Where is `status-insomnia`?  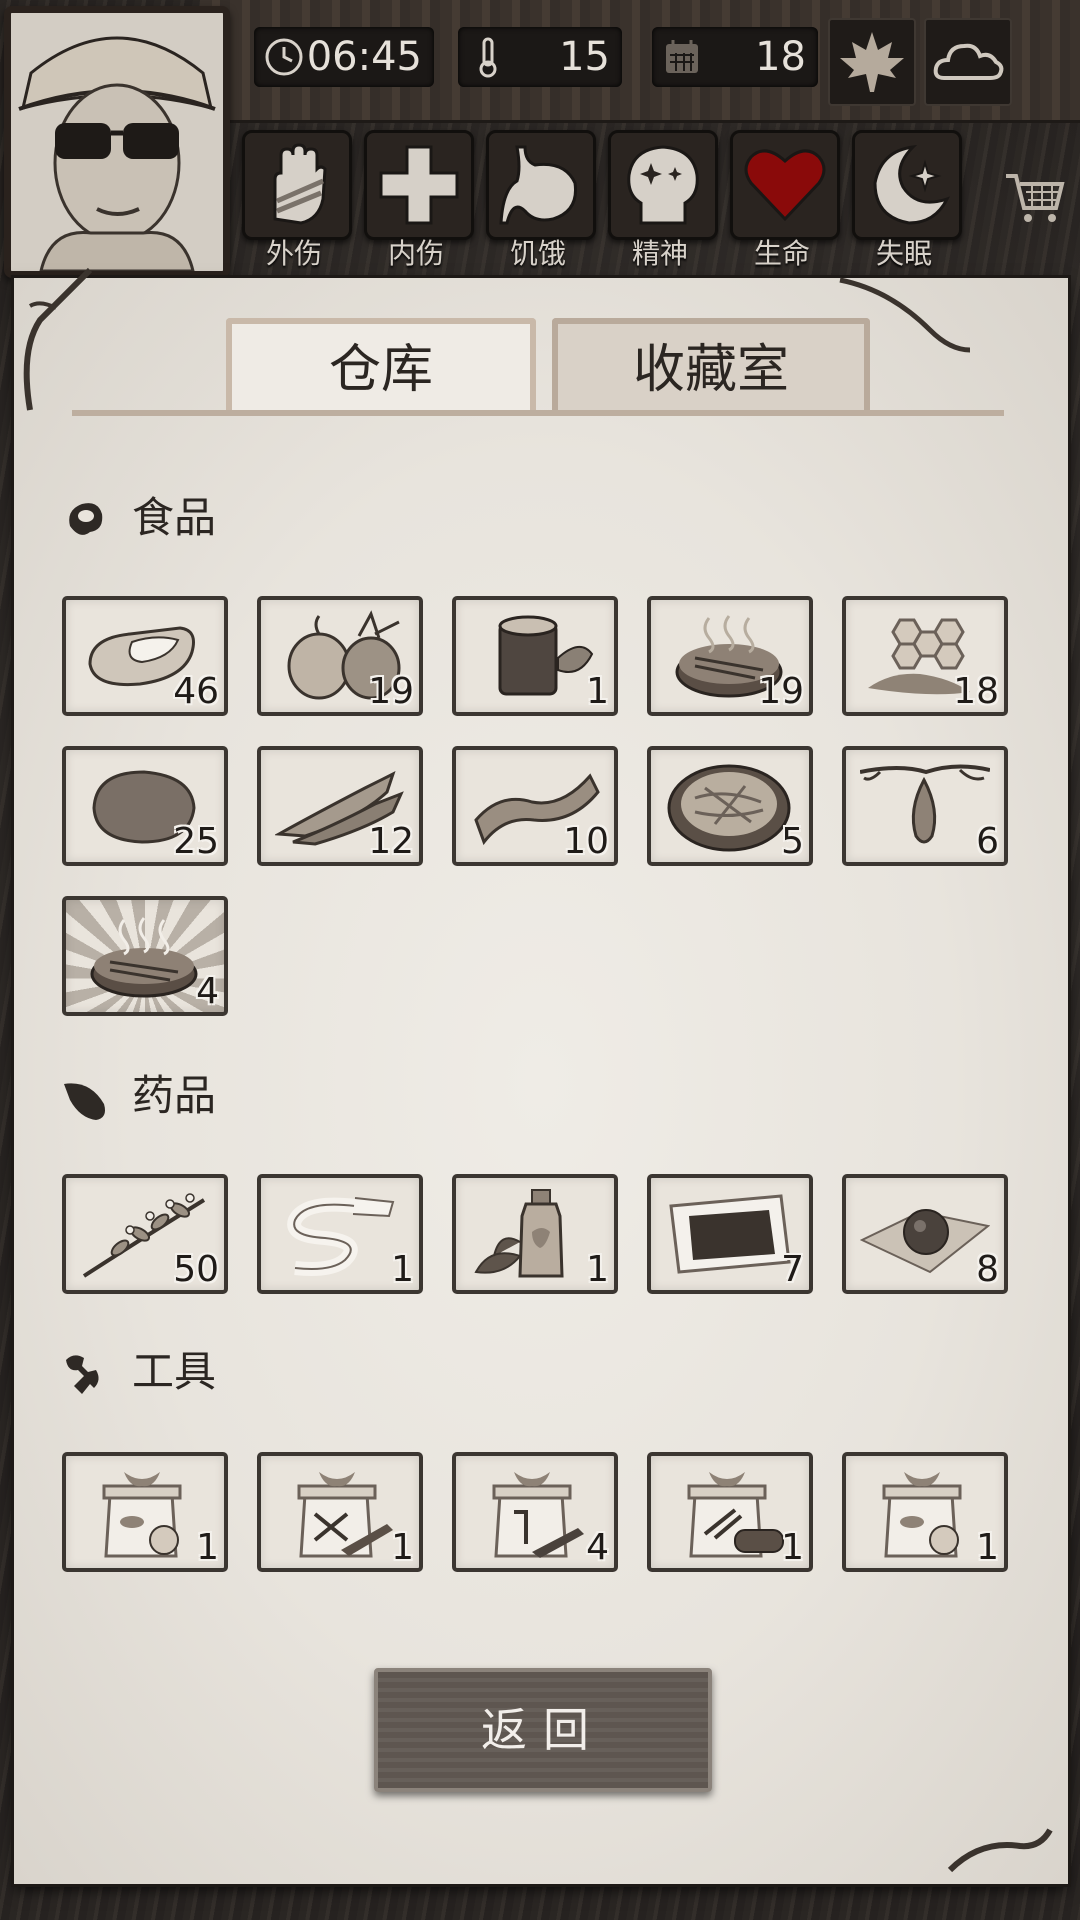 status-insomnia is located at coordinates (907, 185).